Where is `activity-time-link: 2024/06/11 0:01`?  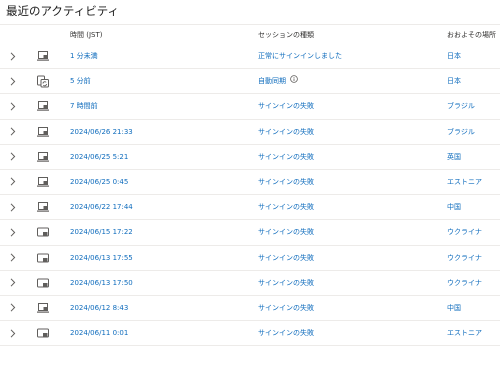 activity-time-link: 2024/06/11 0:01 is located at coordinates (99, 333).